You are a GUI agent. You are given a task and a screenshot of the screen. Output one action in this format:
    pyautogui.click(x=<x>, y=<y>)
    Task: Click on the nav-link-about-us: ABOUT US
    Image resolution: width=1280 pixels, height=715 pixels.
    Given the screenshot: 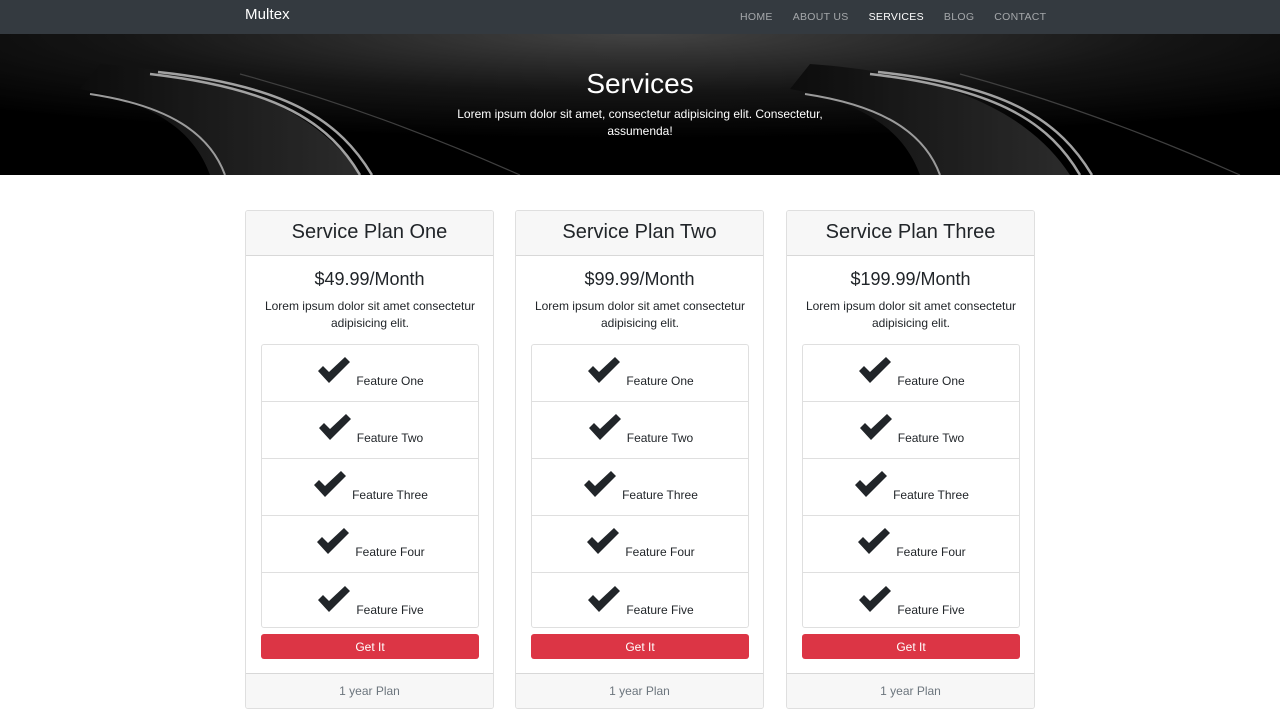 What is the action you would take?
    pyautogui.click(x=821, y=17)
    